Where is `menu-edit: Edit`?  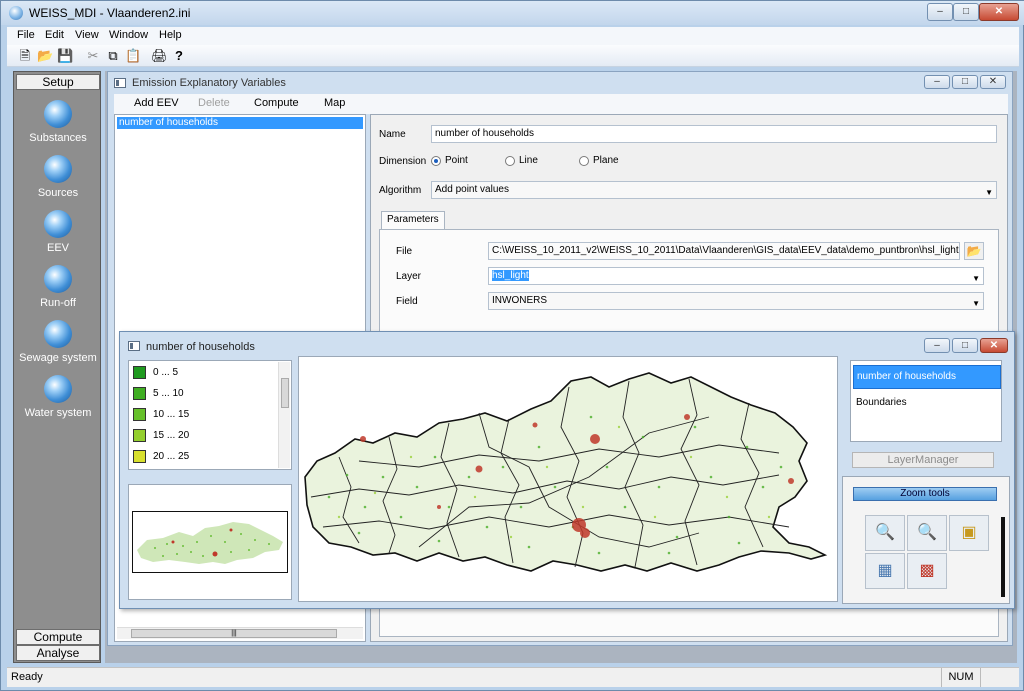 menu-edit: Edit is located at coordinates (54, 35).